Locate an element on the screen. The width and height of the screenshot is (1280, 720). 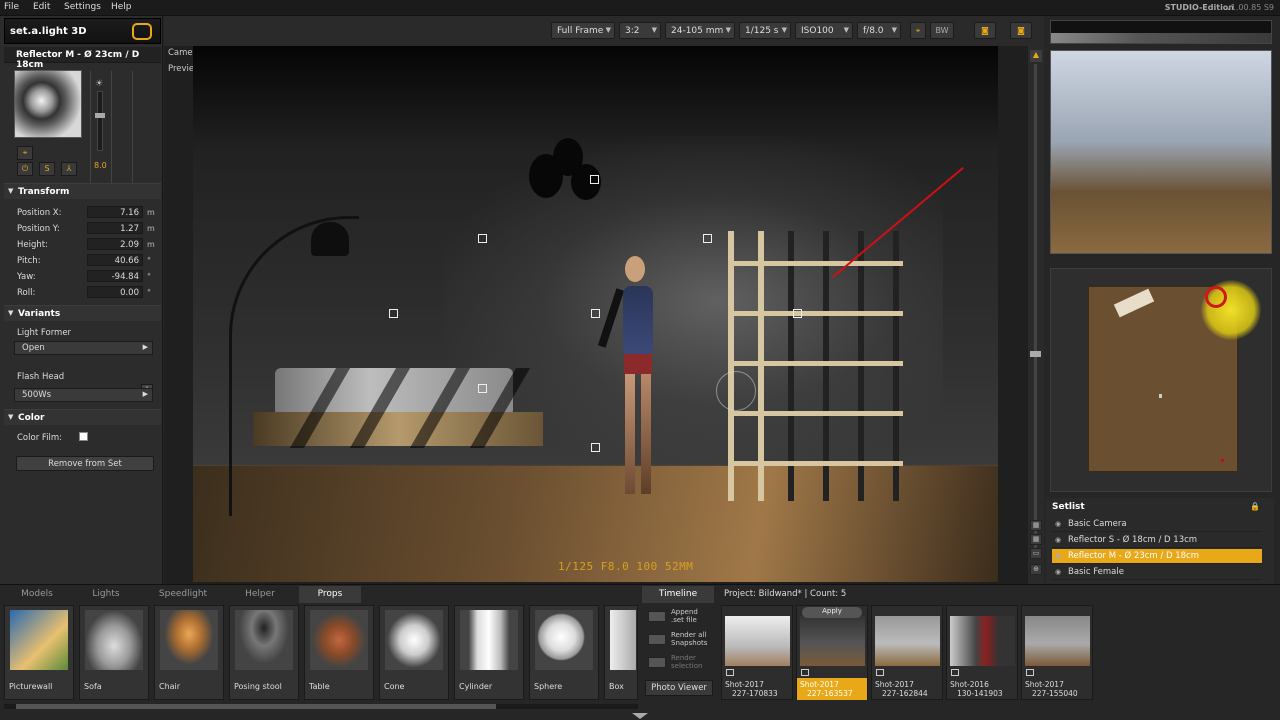
grid-toggle-icon: ▦ is located at coordinates (1036, 525).